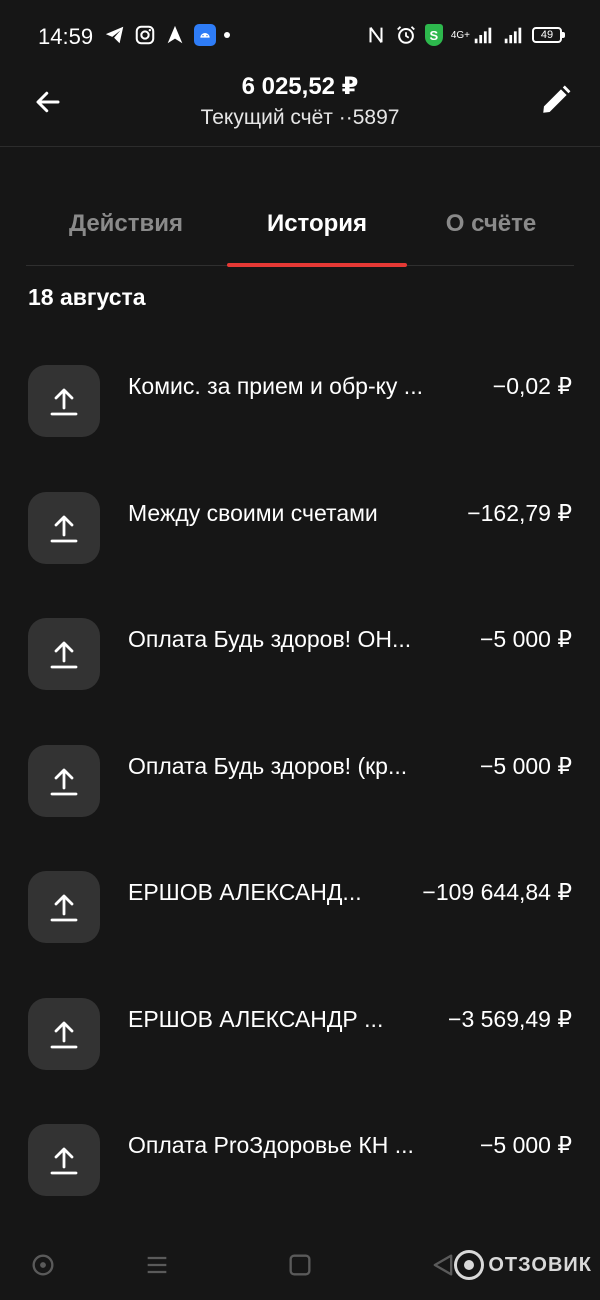 The height and width of the screenshot is (1300, 600). Describe the element at coordinates (540, 1264) in the screenshot. I see `watermark-text: ОТЗОВИК` at that location.